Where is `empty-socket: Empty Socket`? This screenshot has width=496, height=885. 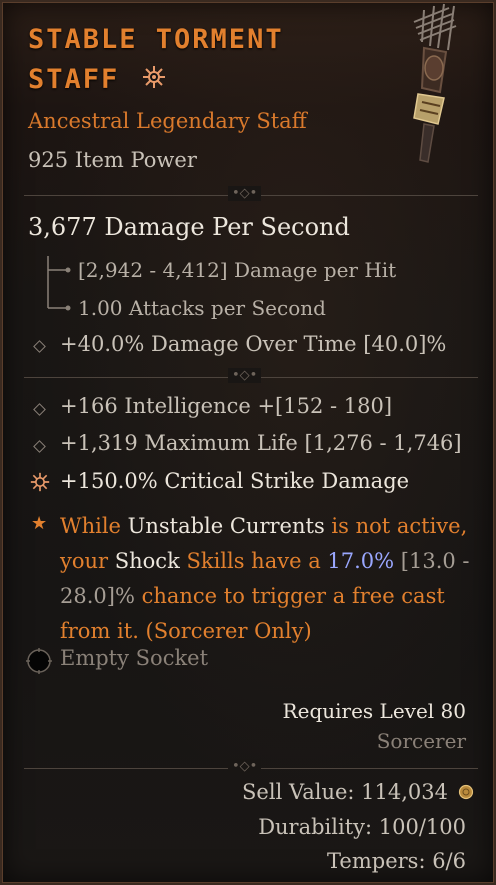
empty-socket: Empty Socket is located at coordinates (134, 658).